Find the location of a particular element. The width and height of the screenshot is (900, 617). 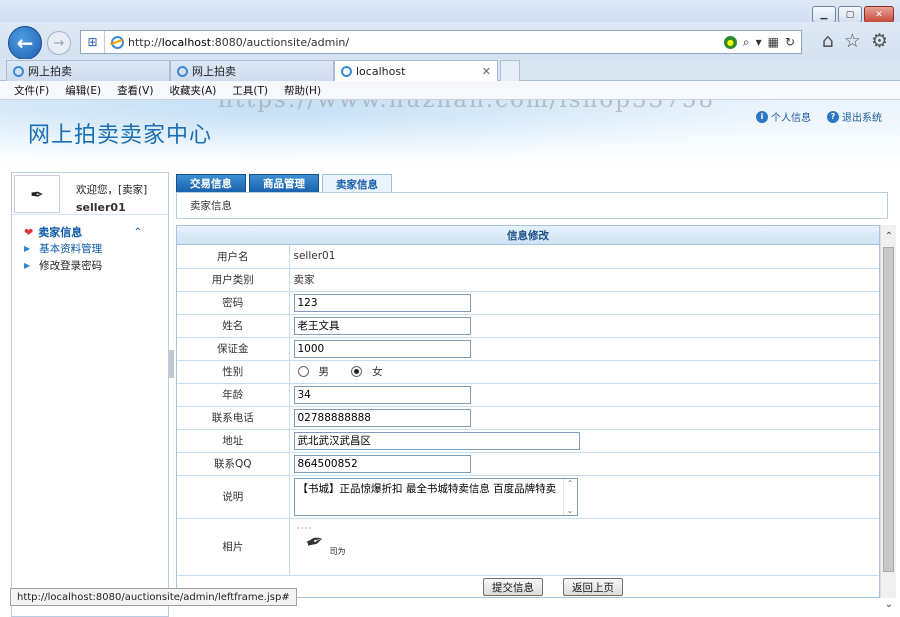

photo-caption: 司为 is located at coordinates (337, 551).